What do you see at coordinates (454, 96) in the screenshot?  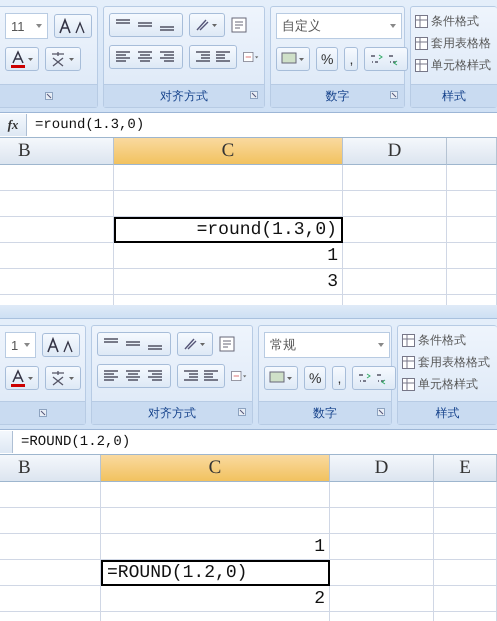 I see `group-label: 样式` at bounding box center [454, 96].